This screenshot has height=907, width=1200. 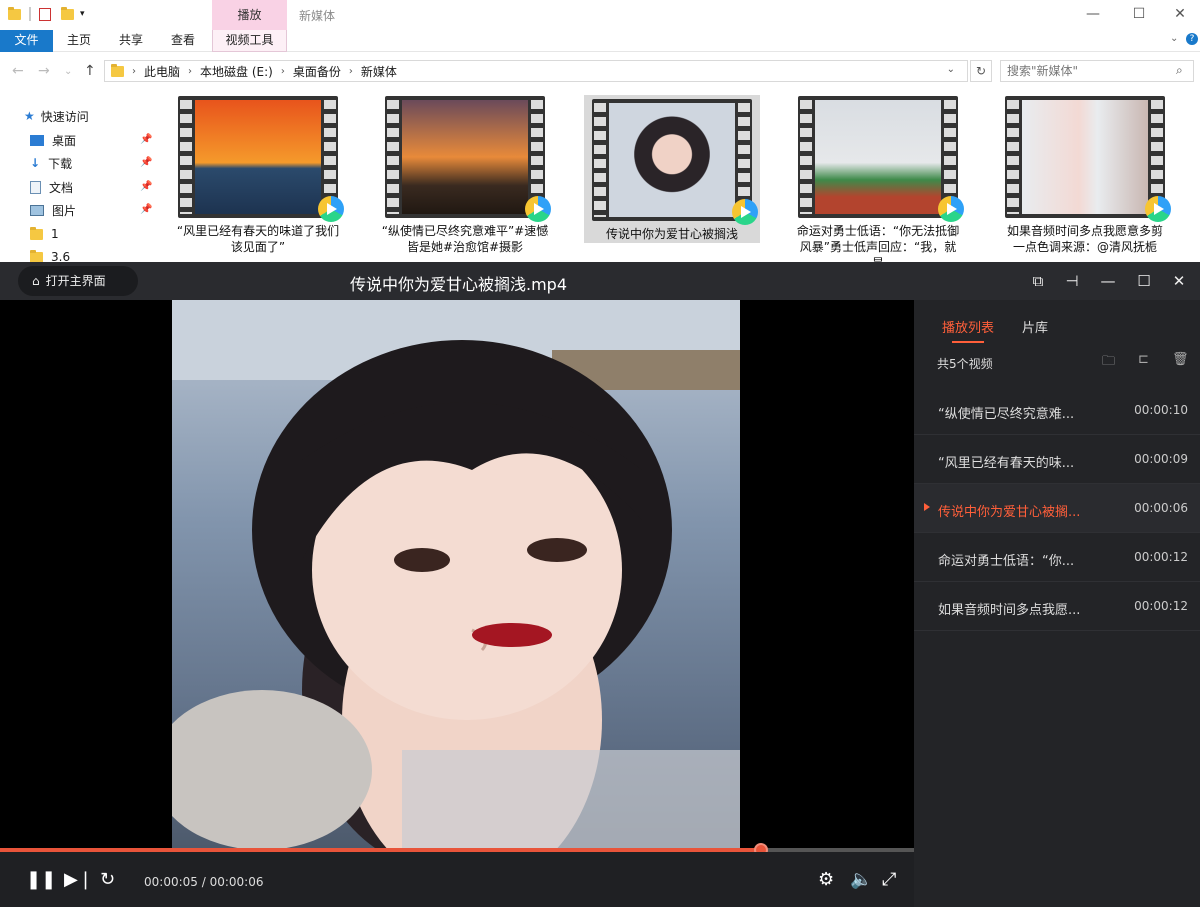 What do you see at coordinates (1057, 410) in the screenshot?
I see `playlist-item: “纵使情已尽终究意难... 00:00:10` at bounding box center [1057, 410].